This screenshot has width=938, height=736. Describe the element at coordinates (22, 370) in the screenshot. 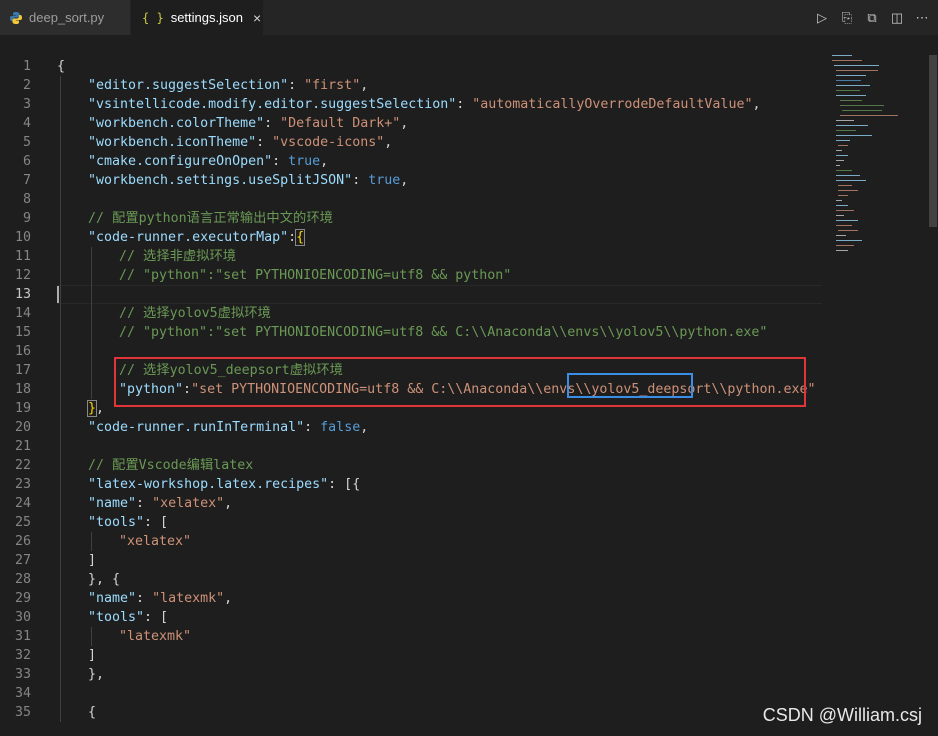

I see `line-number: 17` at that location.